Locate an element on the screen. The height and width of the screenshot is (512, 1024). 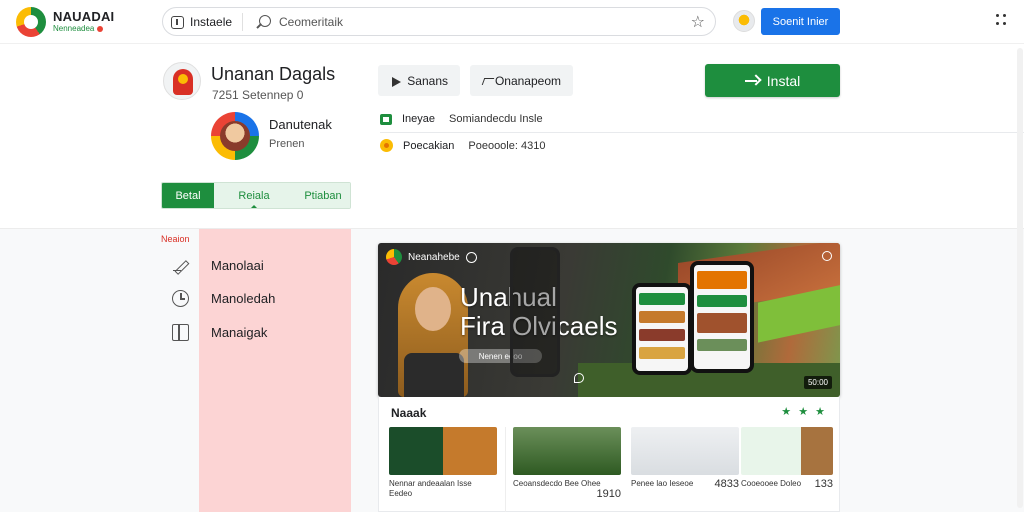
info-row-price: Poecakian Poeooole: 4310 is located at coordinates (462, 145).